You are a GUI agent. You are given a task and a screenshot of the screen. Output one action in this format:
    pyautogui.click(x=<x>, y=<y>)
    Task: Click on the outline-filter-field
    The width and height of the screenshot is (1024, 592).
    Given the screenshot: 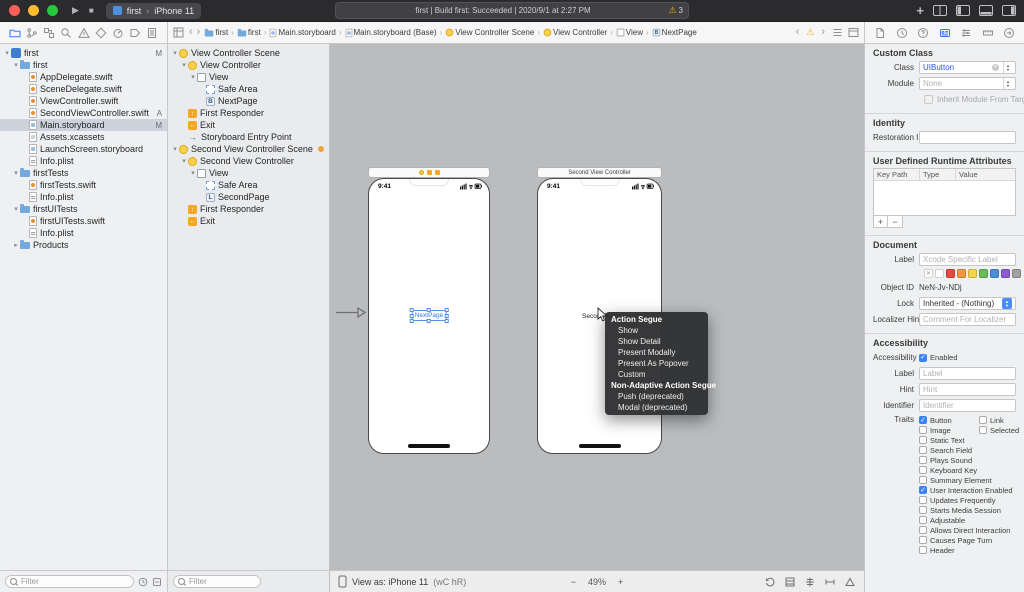 What is the action you would take?
    pyautogui.click(x=217, y=581)
    